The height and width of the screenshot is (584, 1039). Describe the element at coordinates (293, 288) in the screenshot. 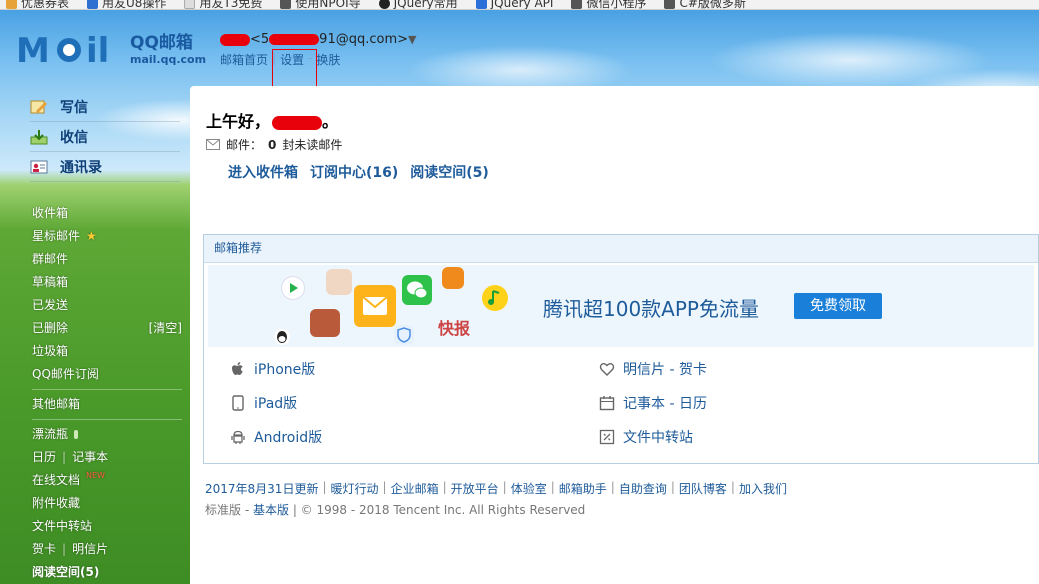

I see `video-app-icon` at that location.